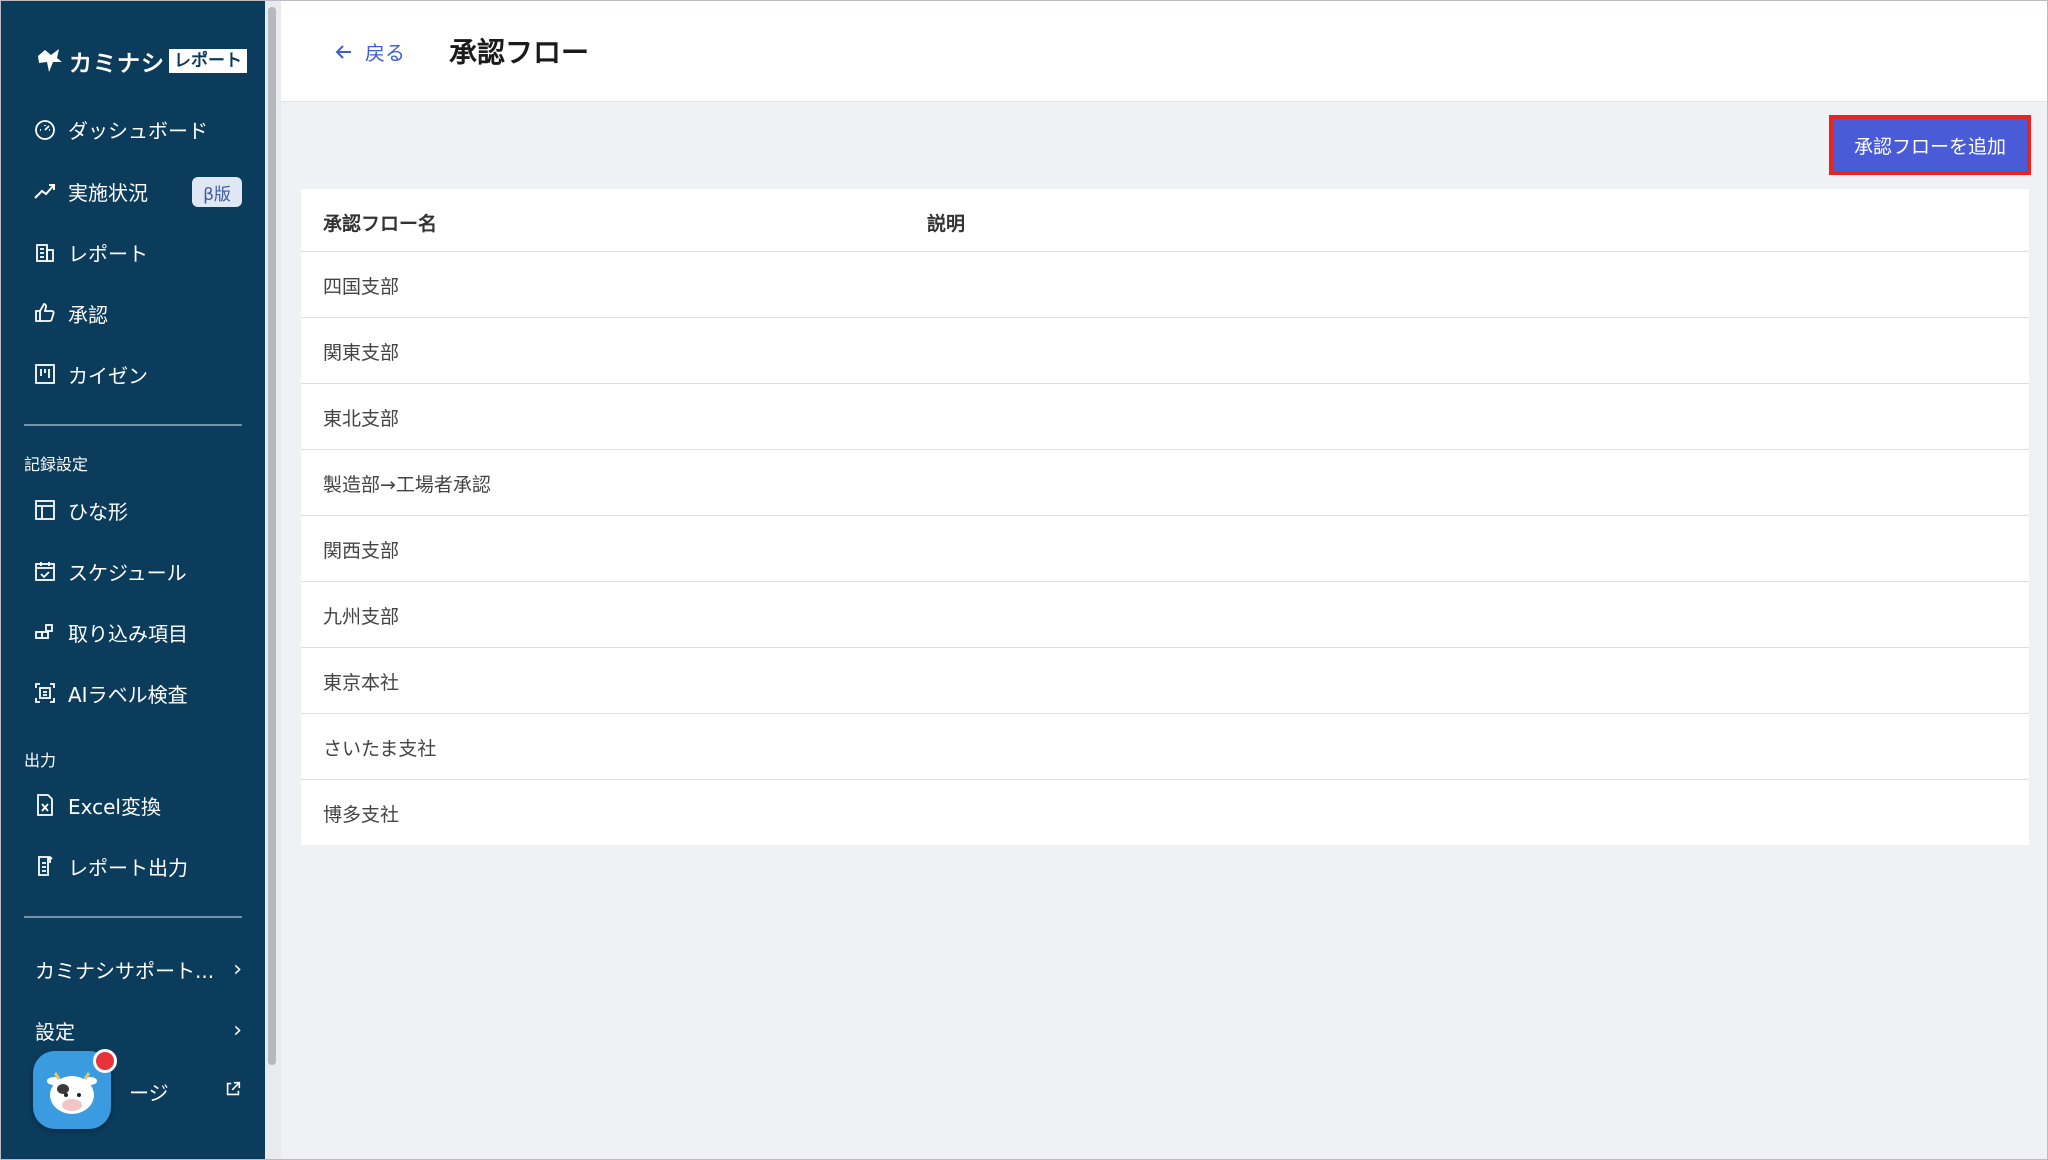 This screenshot has width=2048, height=1160. Describe the element at coordinates (1165, 220) in the screenshot. I see `table-header: 承認フロー名 説明` at that location.